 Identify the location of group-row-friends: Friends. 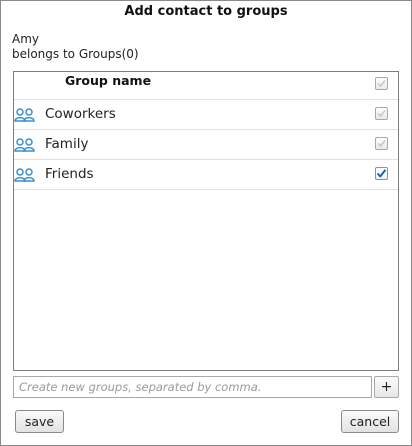
(206, 175).